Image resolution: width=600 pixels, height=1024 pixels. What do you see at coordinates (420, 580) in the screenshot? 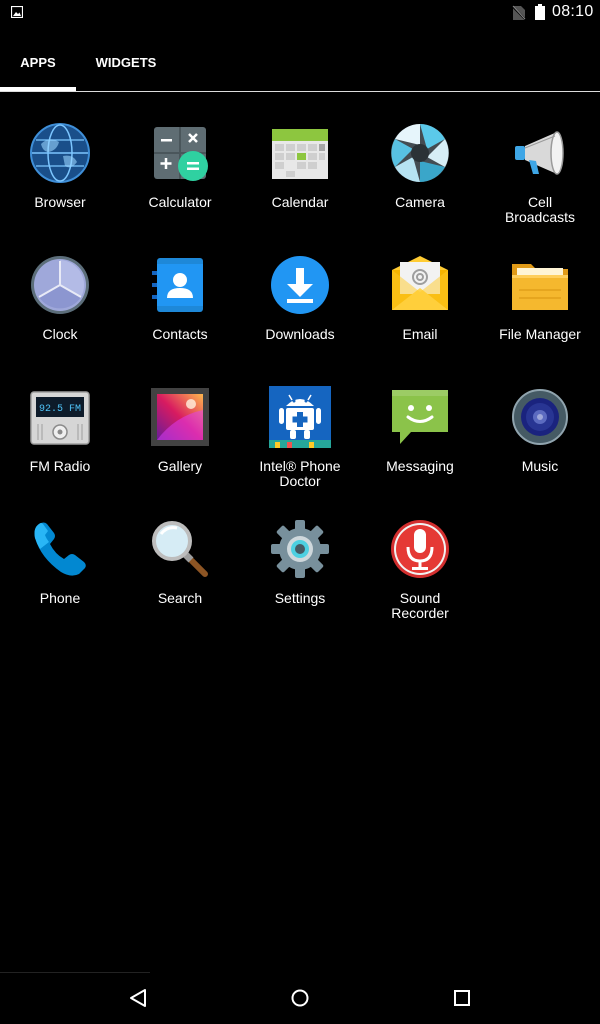
I see `app-sound-recorder: Sound Recorder` at bounding box center [420, 580].